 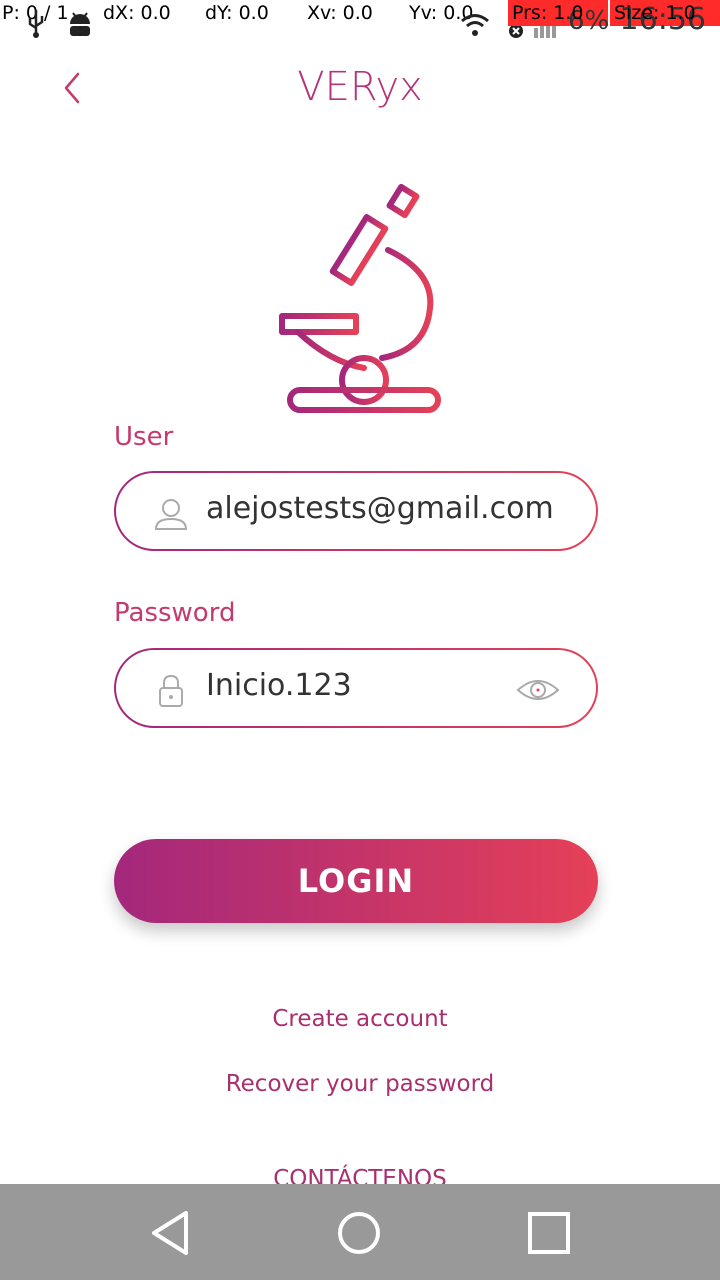 I want to click on debug-pressure: Prs: 1.0, so click(x=548, y=13).